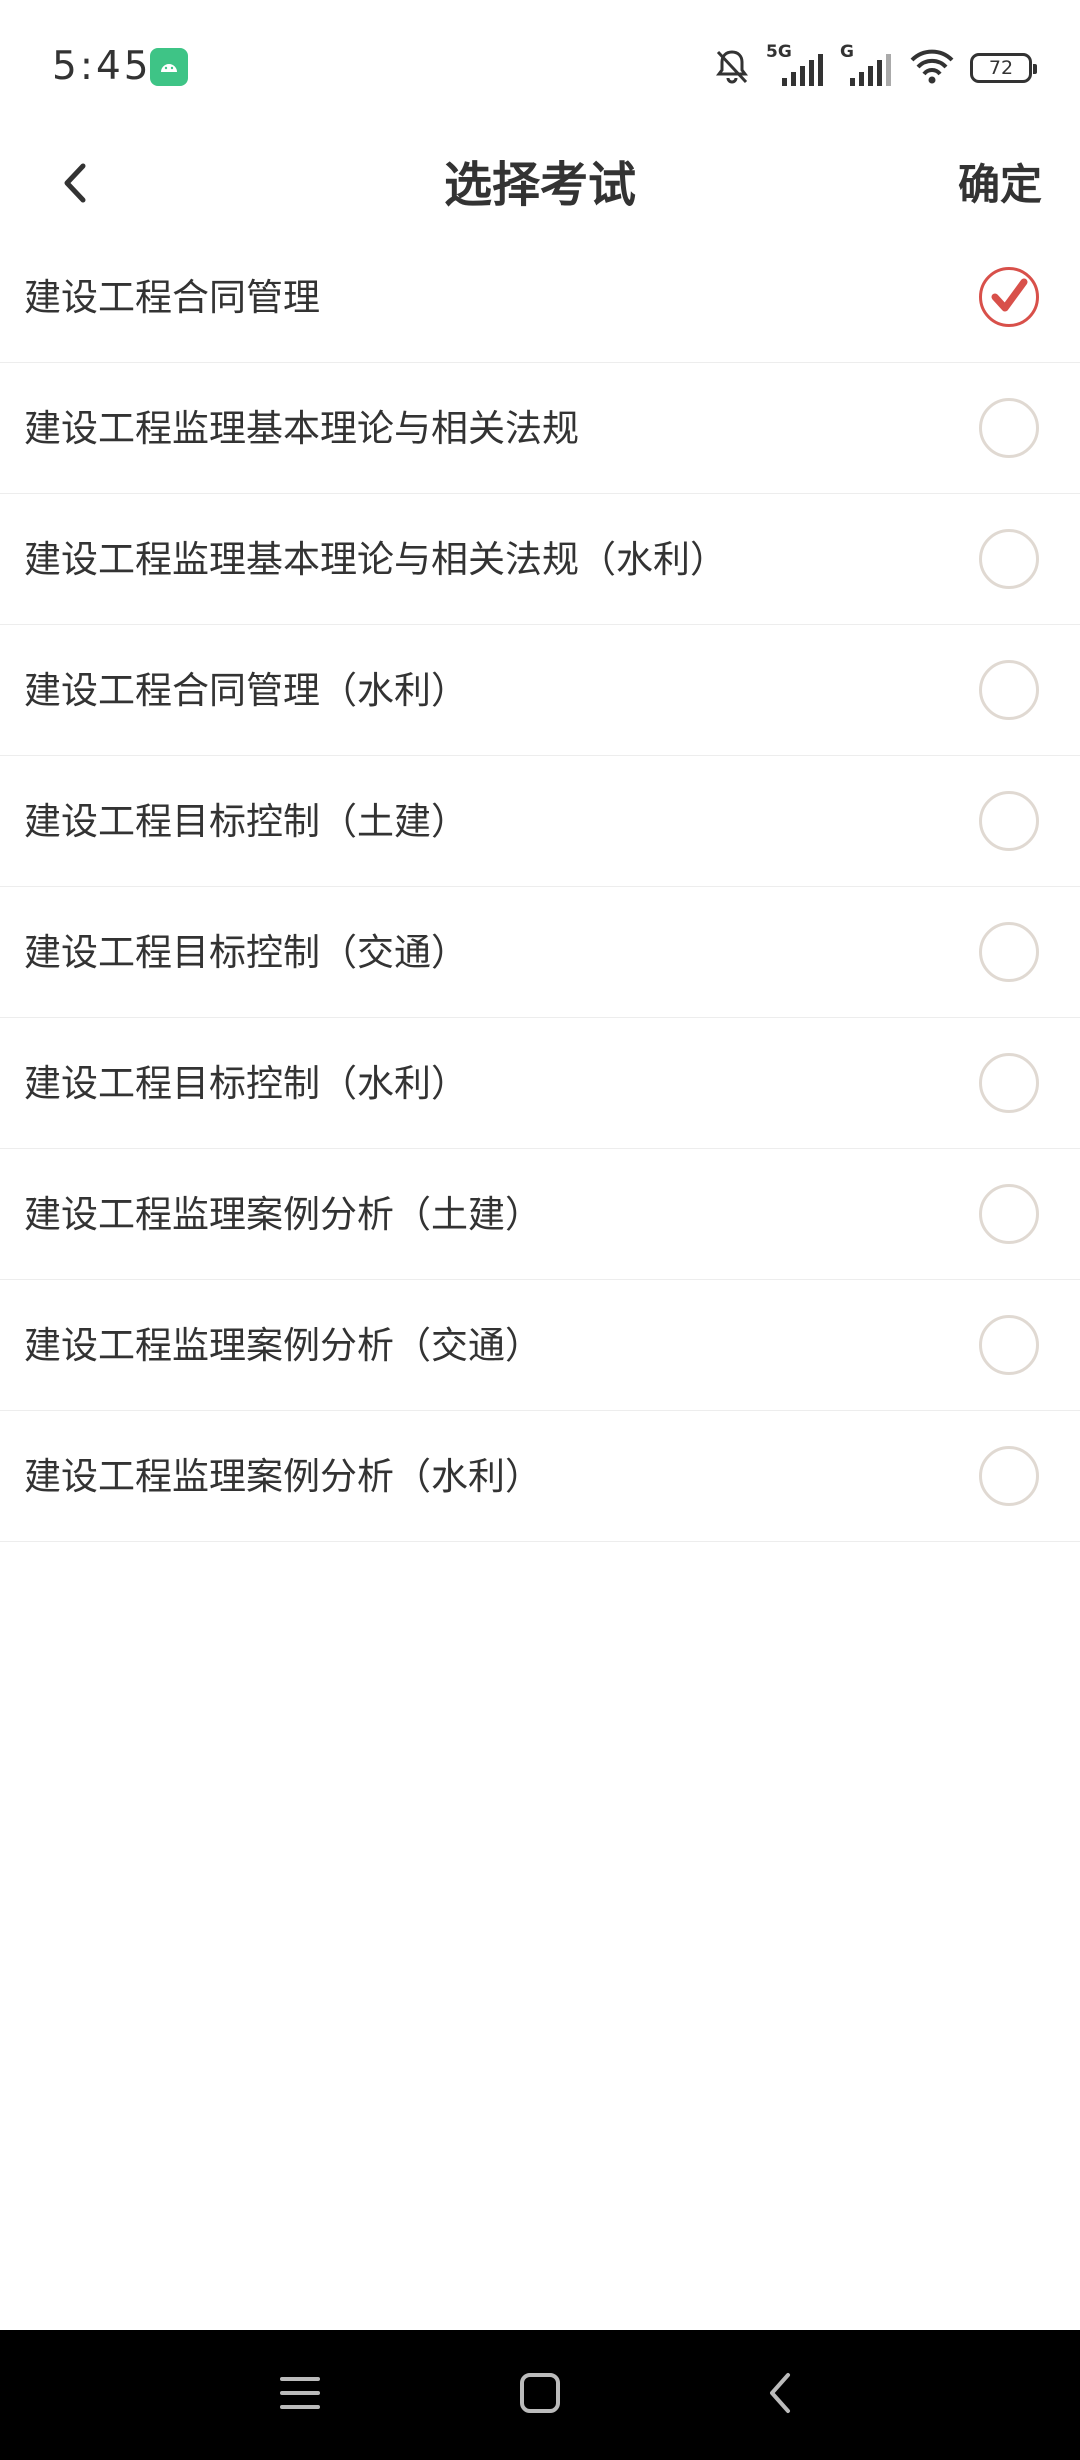  Describe the element at coordinates (540, 1083) in the screenshot. I see `exam-item: 建设工程目标控制（水利）` at that location.